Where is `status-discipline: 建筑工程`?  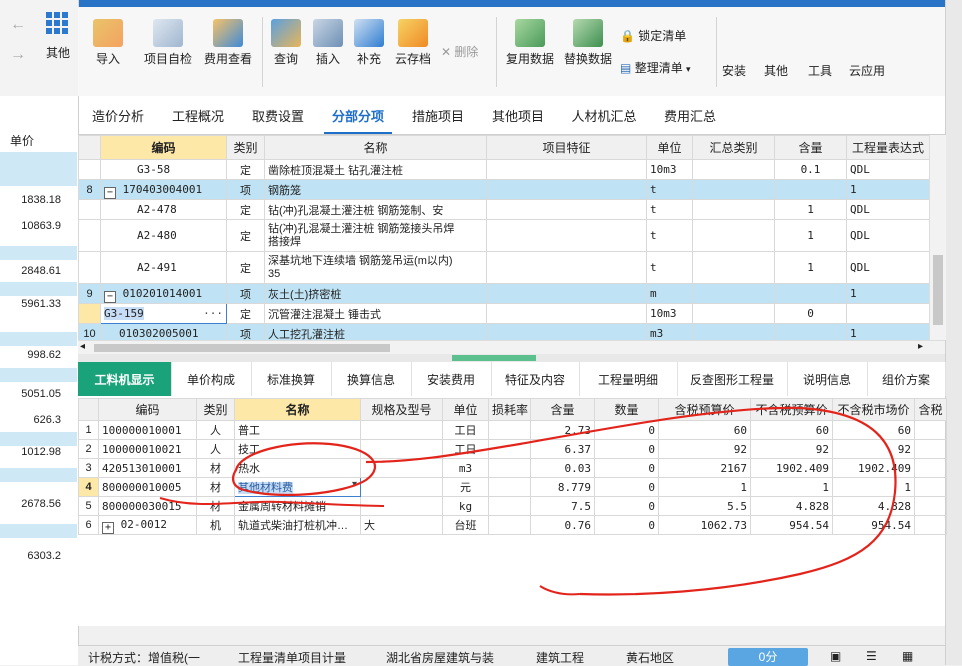 status-discipline: 建筑工程 is located at coordinates (560, 658).